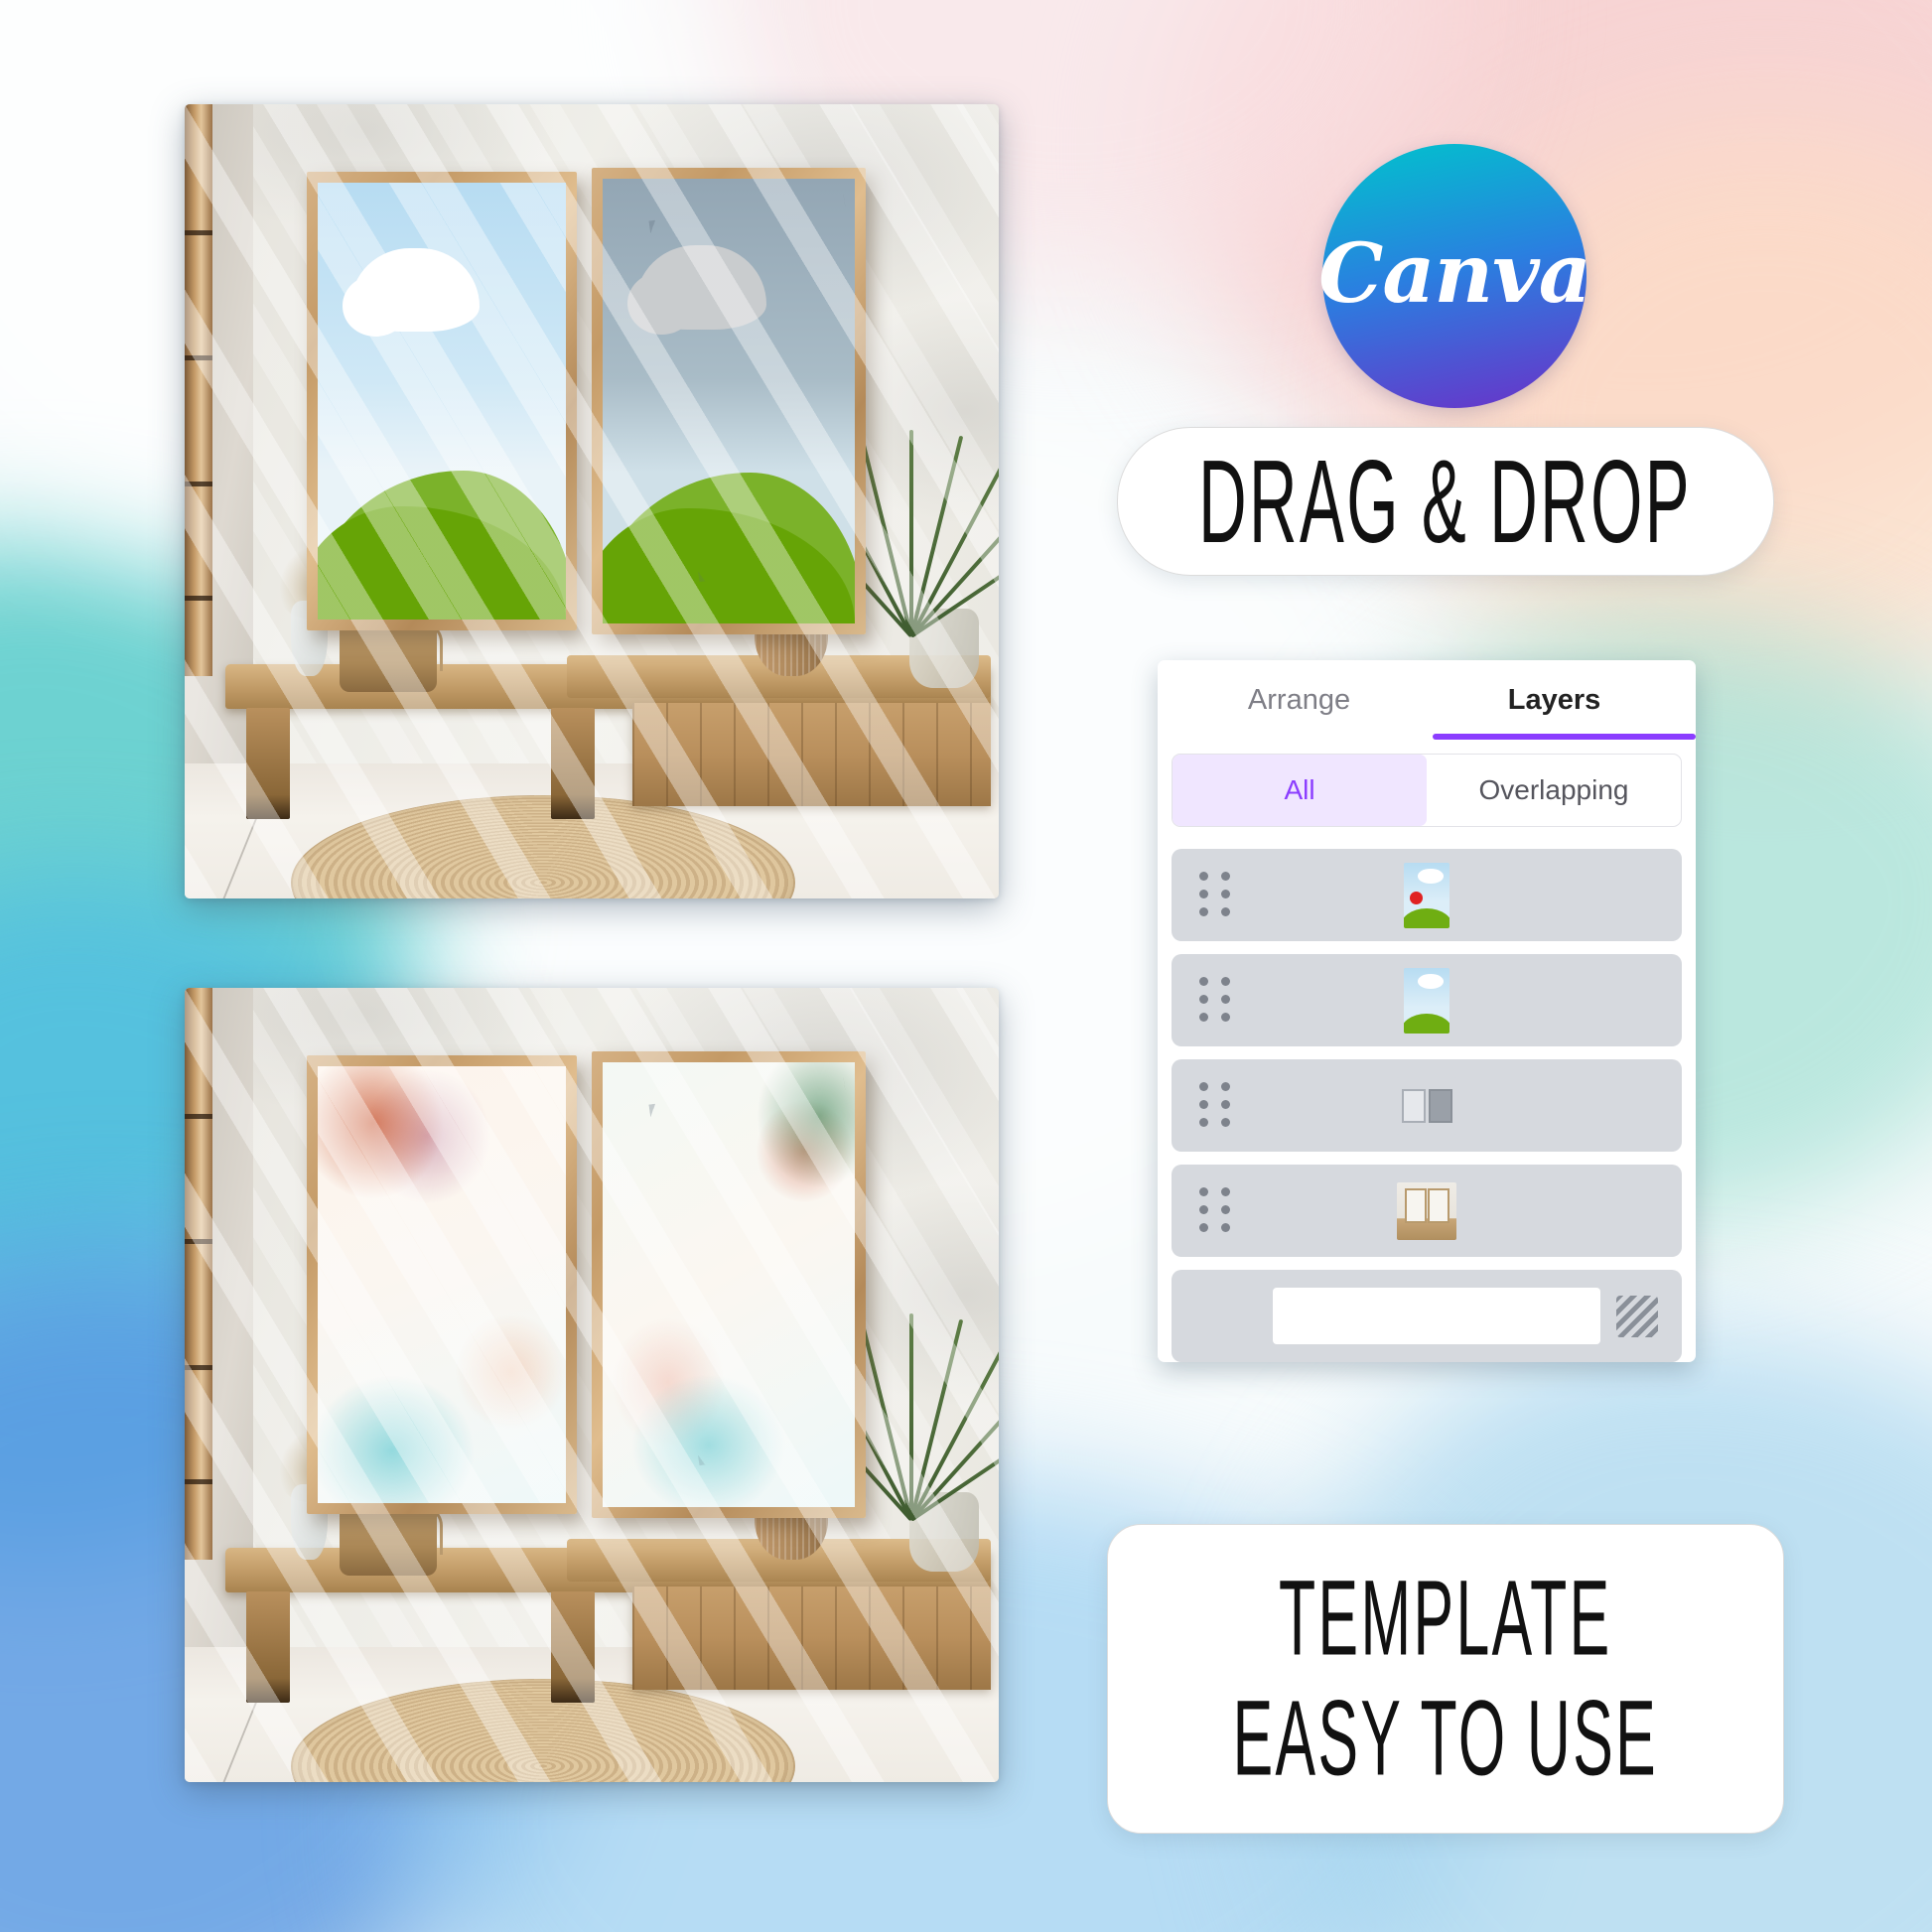 The image size is (1932, 1932). I want to click on canva-logo: Canva, so click(1454, 276).